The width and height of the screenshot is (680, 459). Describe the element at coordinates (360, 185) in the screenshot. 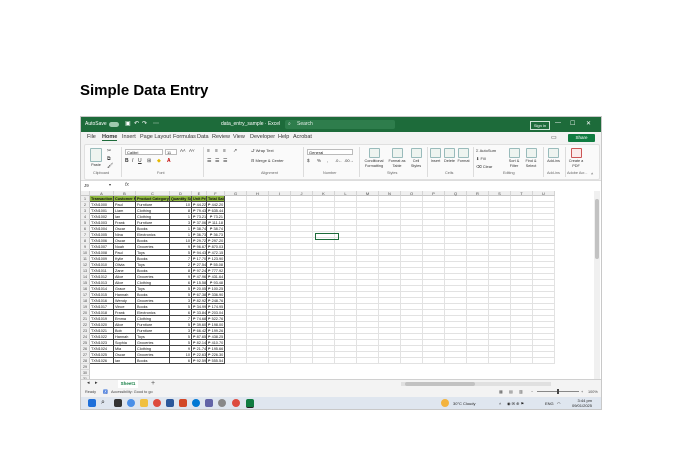

I see `formula-input` at that location.